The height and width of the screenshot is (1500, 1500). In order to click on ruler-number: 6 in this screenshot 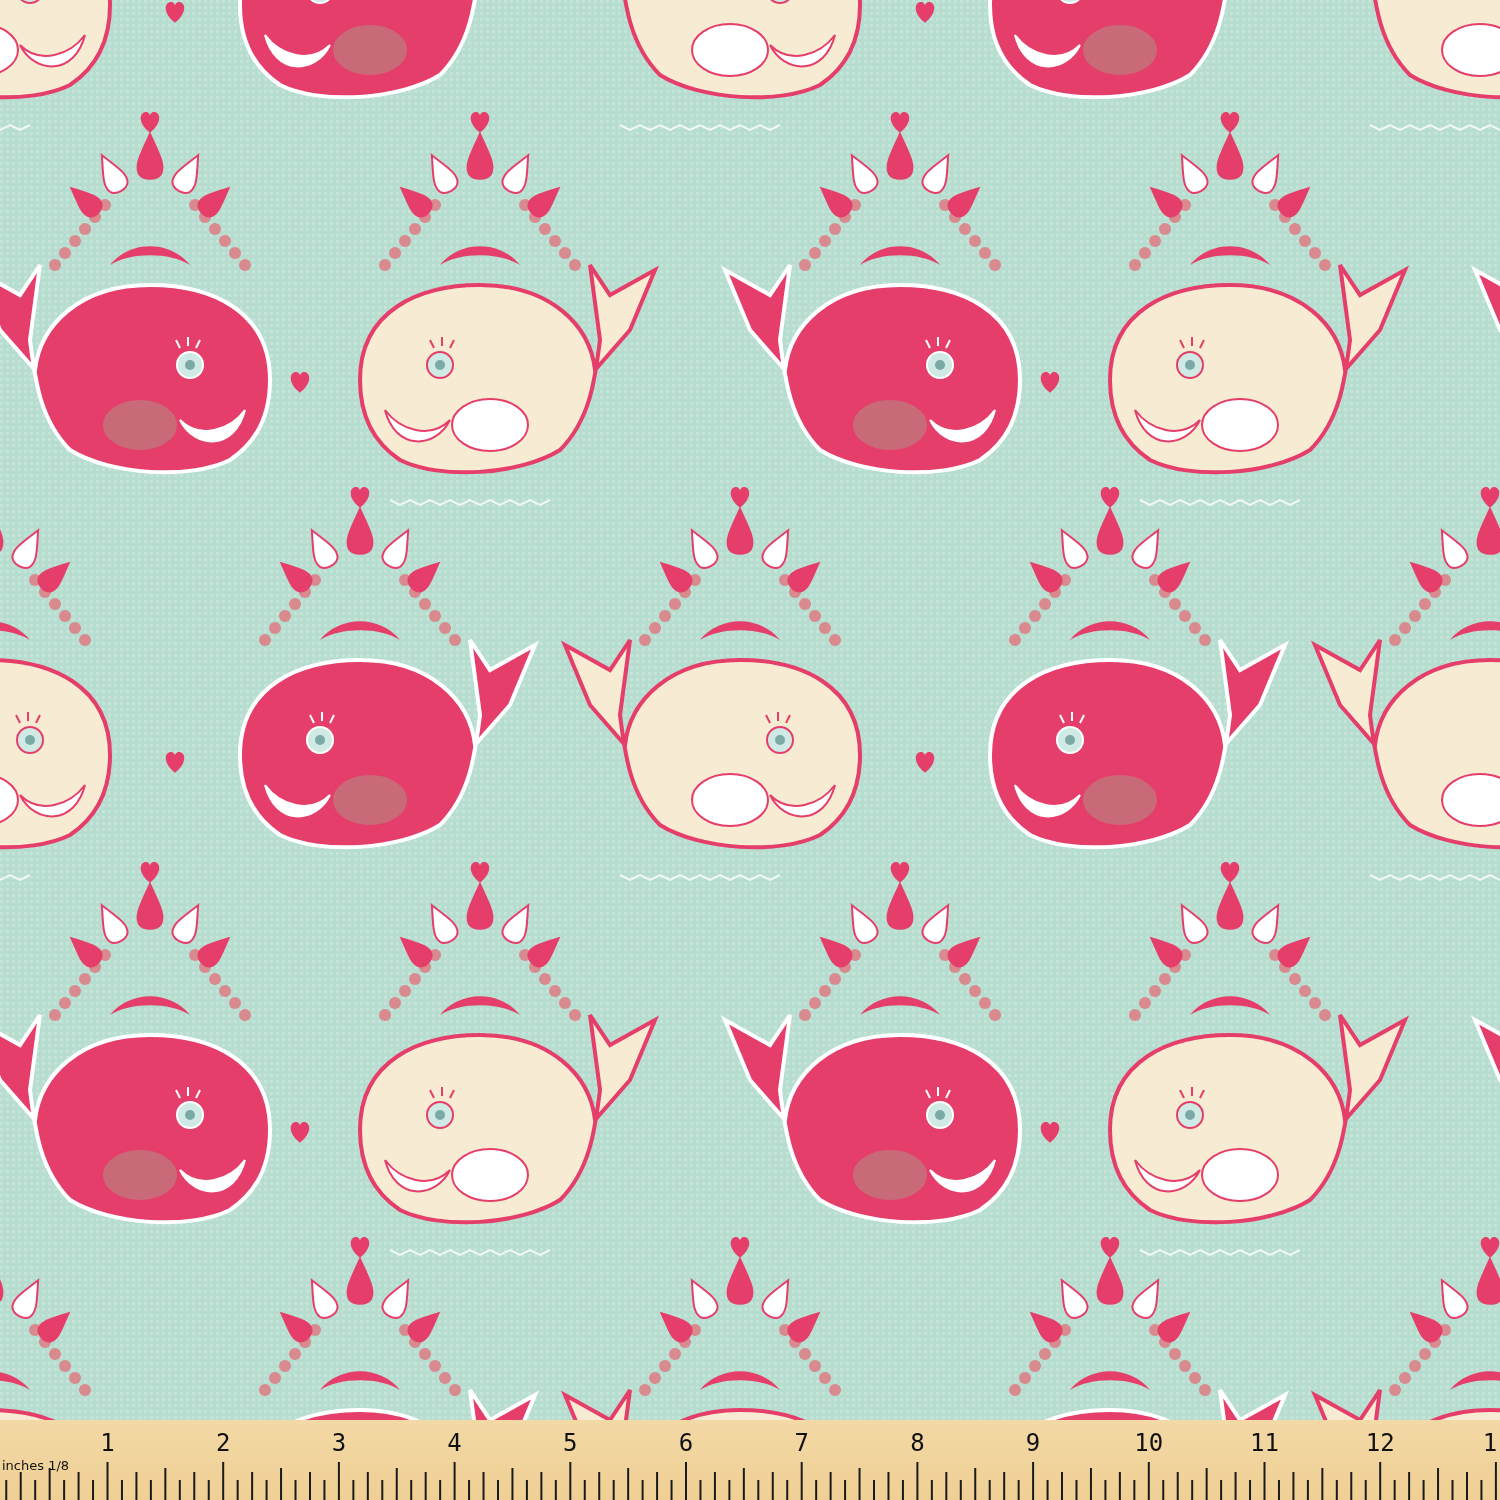, I will do `click(686, 1443)`.